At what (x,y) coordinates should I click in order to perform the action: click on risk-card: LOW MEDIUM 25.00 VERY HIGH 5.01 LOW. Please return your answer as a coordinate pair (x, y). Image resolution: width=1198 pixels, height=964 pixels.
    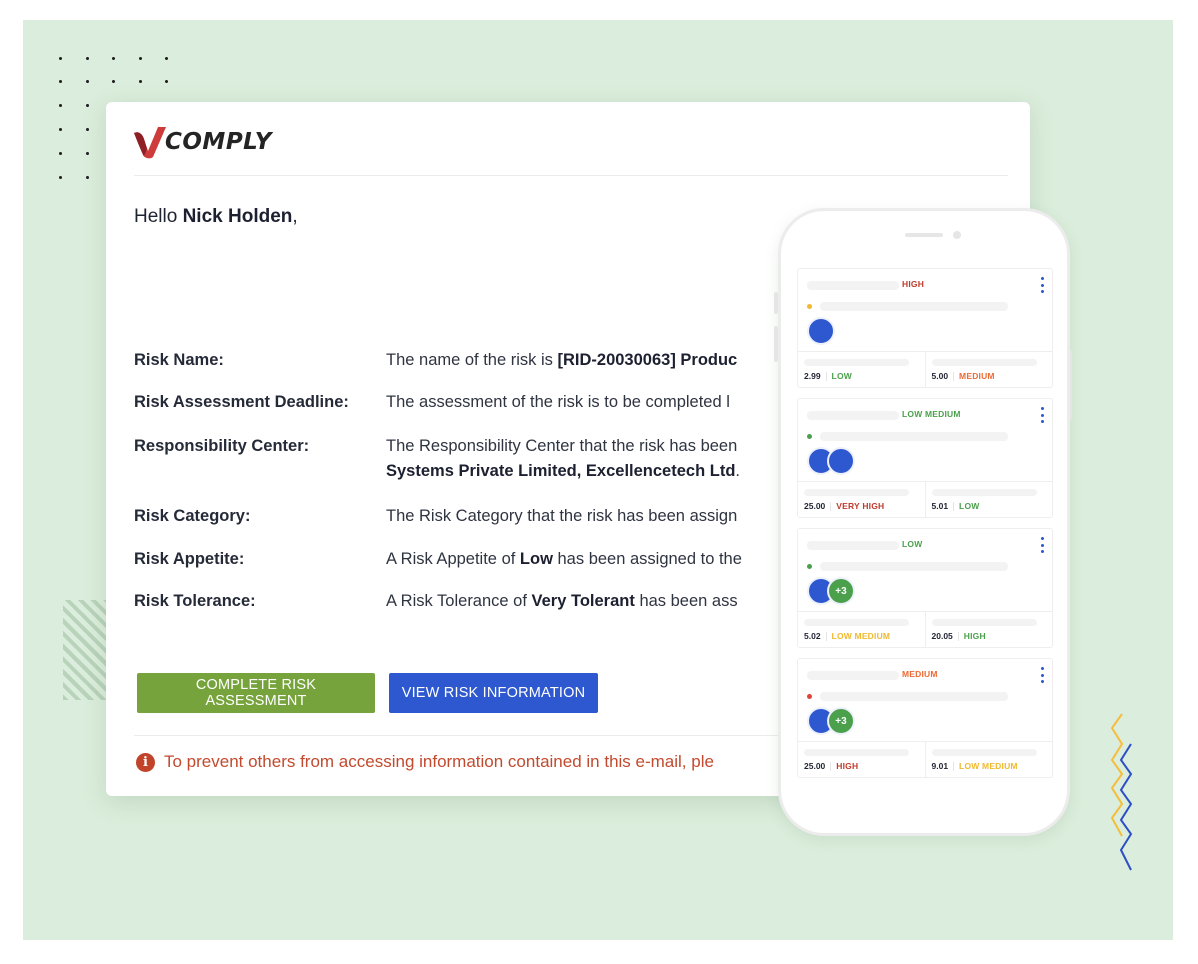
    Looking at the image, I should click on (925, 458).